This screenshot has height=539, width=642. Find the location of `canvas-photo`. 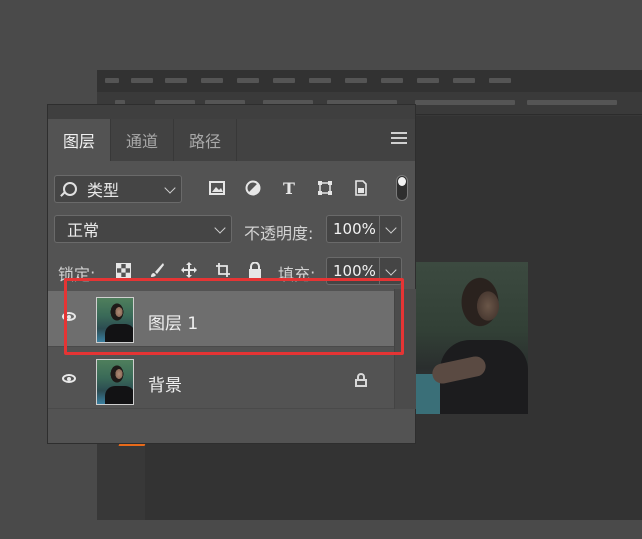

canvas-photo is located at coordinates (469, 338).